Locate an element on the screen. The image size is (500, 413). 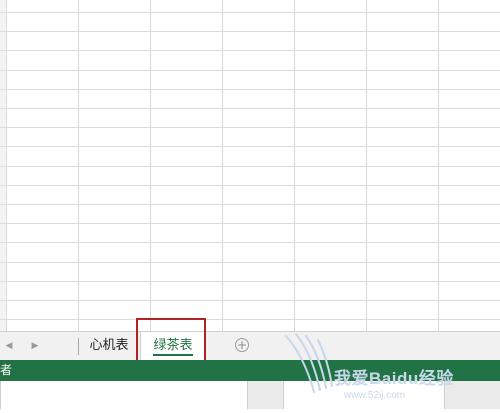
scroll-left-icon: ◀ is located at coordinates (9, 346).